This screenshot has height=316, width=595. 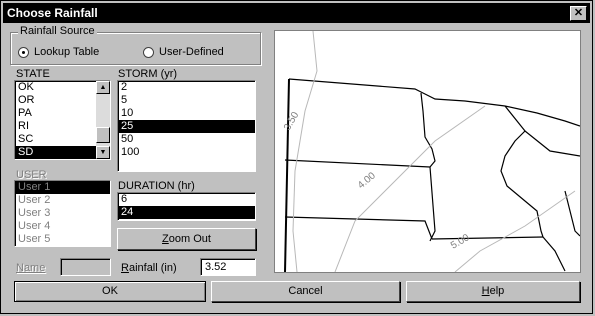 What do you see at coordinates (67, 52) in the screenshot?
I see `lookup-table-label: Lookup Table` at bounding box center [67, 52].